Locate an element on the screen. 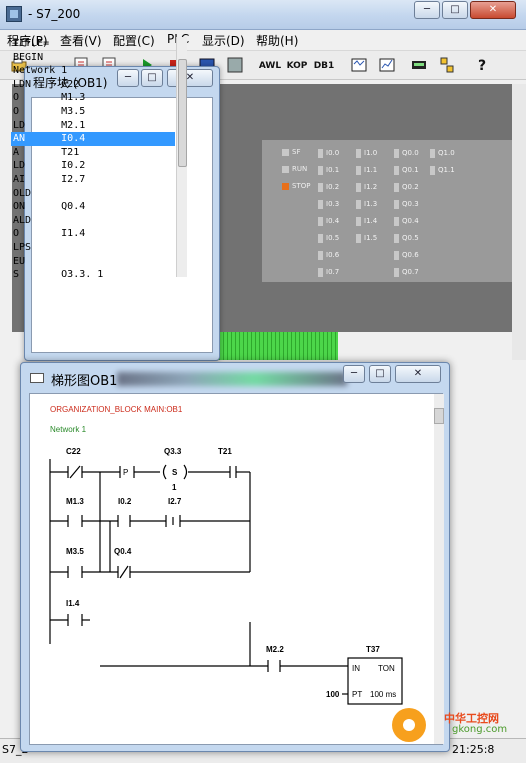 Image resolution: width=526 pixels, height=763 pixels. code-line: TITLE= is located at coordinates (93, 44).